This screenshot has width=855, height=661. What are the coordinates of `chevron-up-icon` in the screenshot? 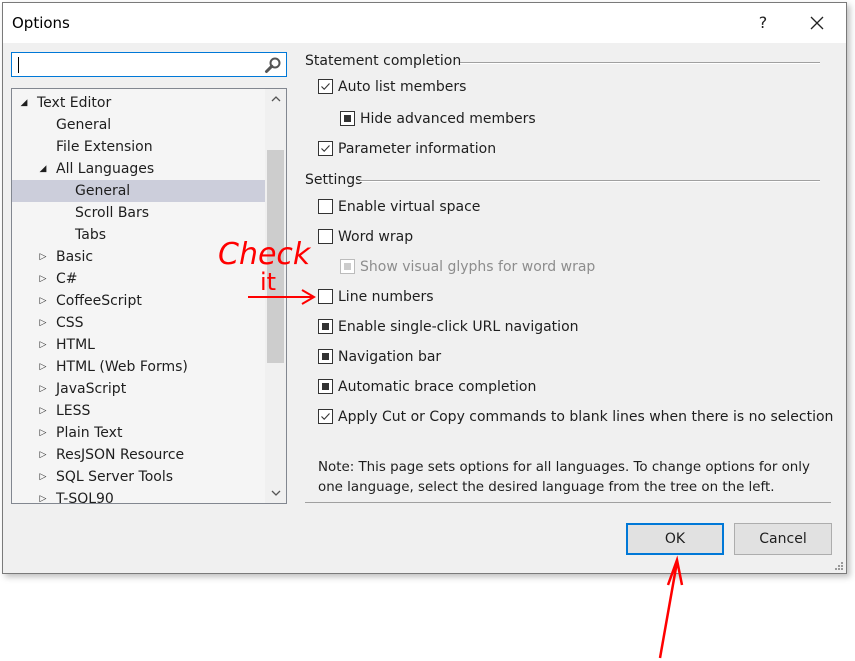 It's located at (275, 99).